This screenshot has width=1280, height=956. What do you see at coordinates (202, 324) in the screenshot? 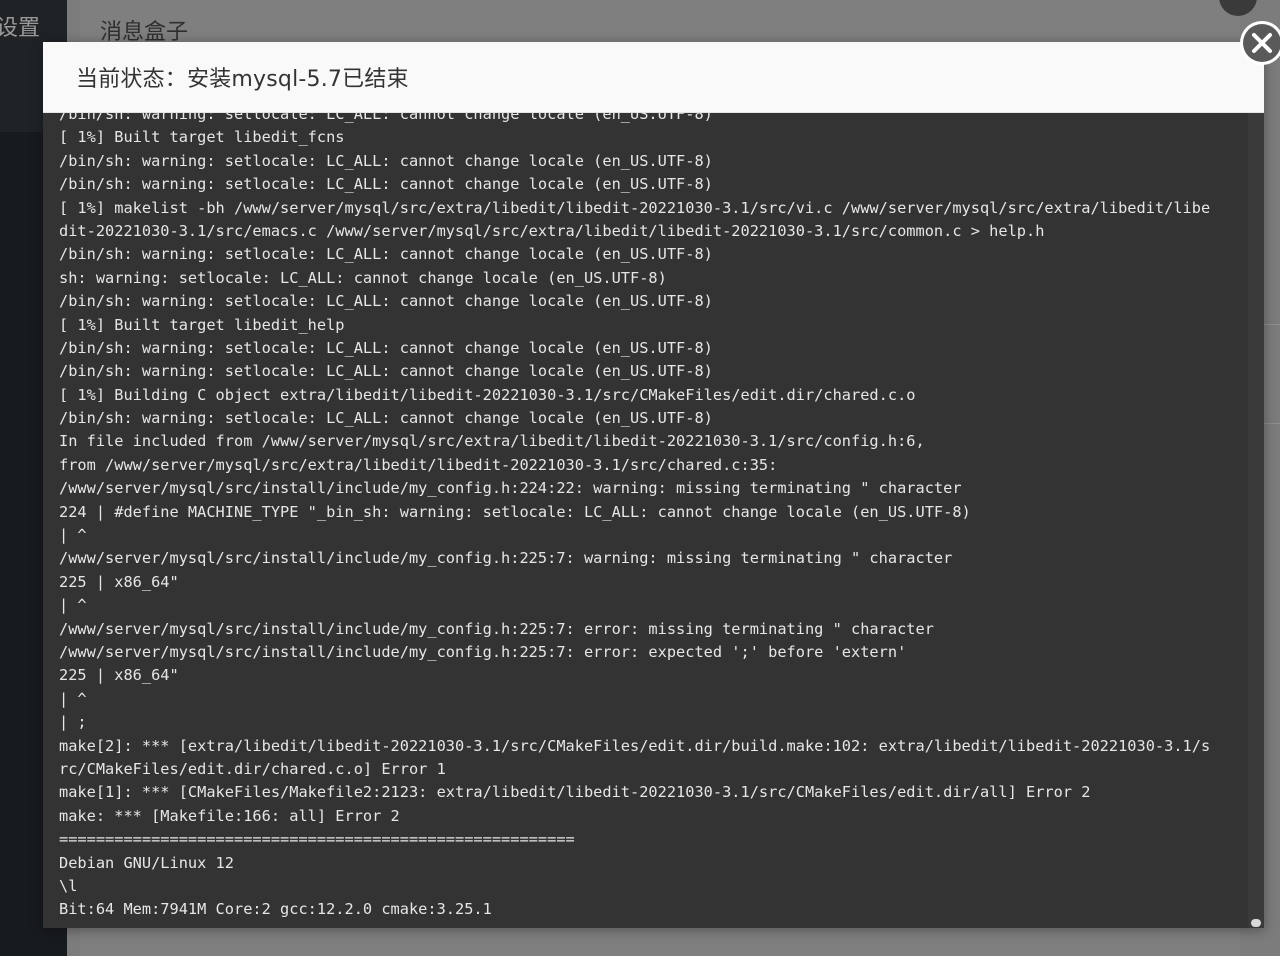
I see `log-line: [ 1%] Built target libedit_help` at bounding box center [202, 324].